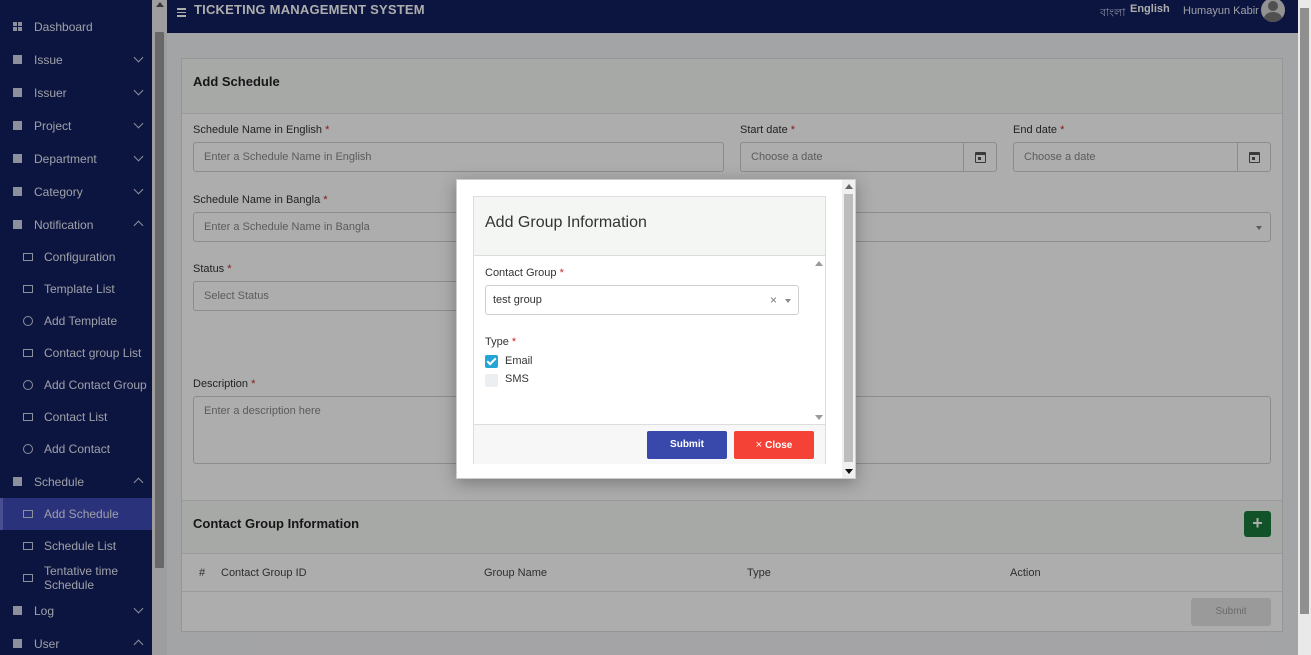  I want to click on modal-scrollbar, so click(848, 329).